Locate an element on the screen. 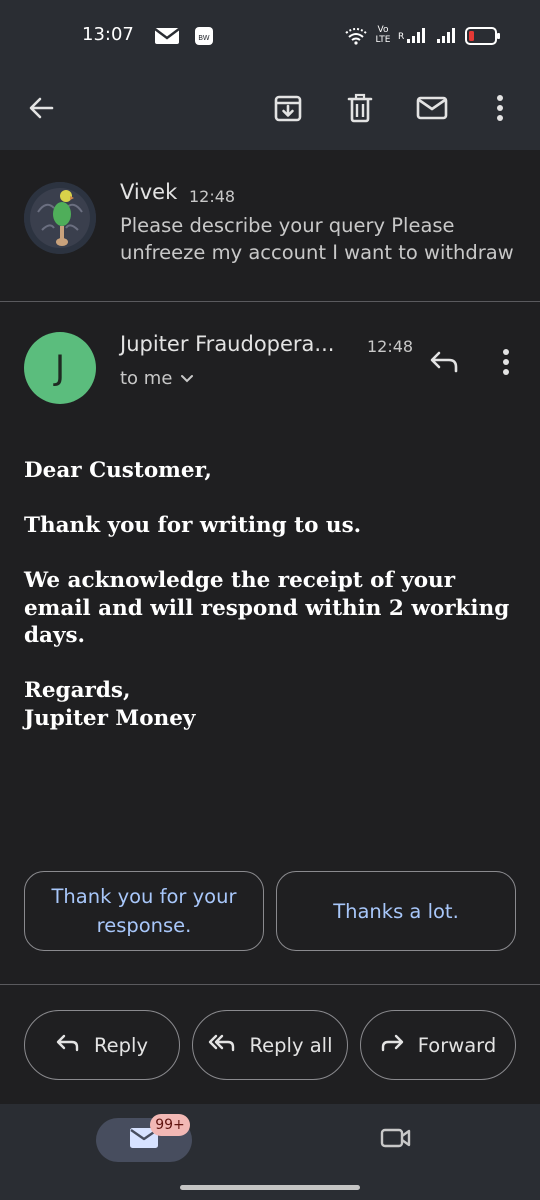 The width and height of the screenshot is (540, 1200). forward-icon is located at coordinates (392, 1045).